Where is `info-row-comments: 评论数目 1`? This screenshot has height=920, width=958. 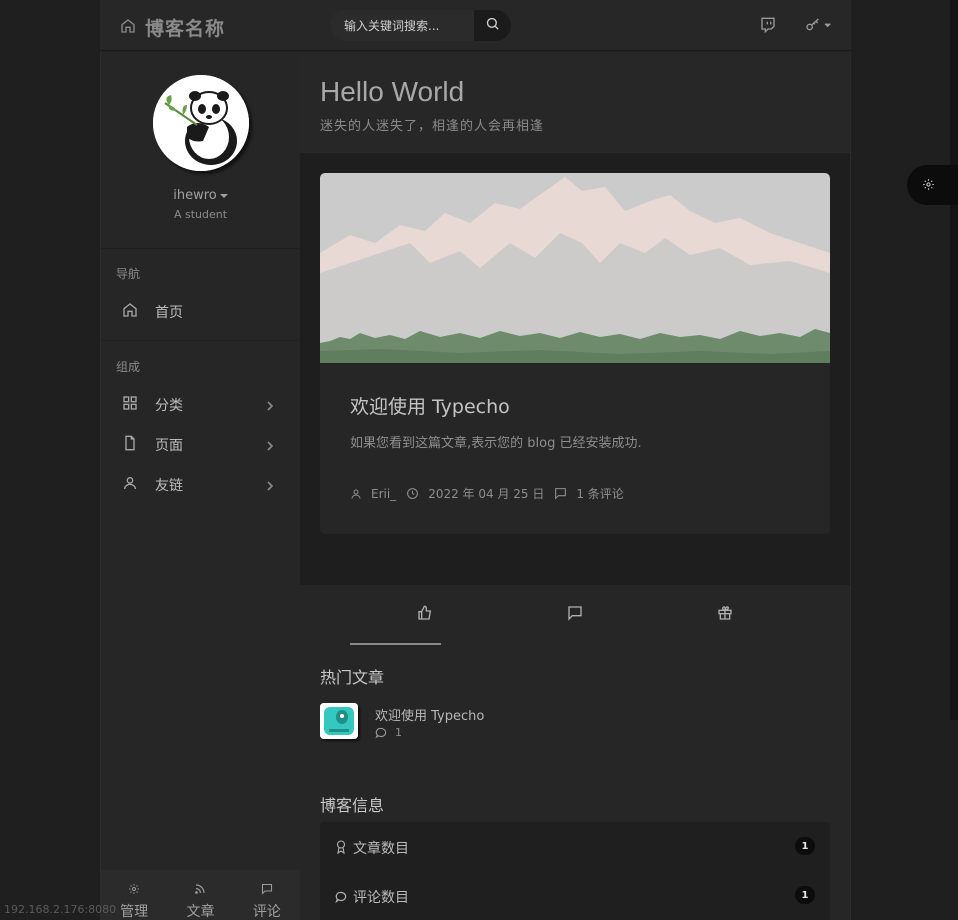 info-row-comments: 评论数目 1 is located at coordinates (575, 895).